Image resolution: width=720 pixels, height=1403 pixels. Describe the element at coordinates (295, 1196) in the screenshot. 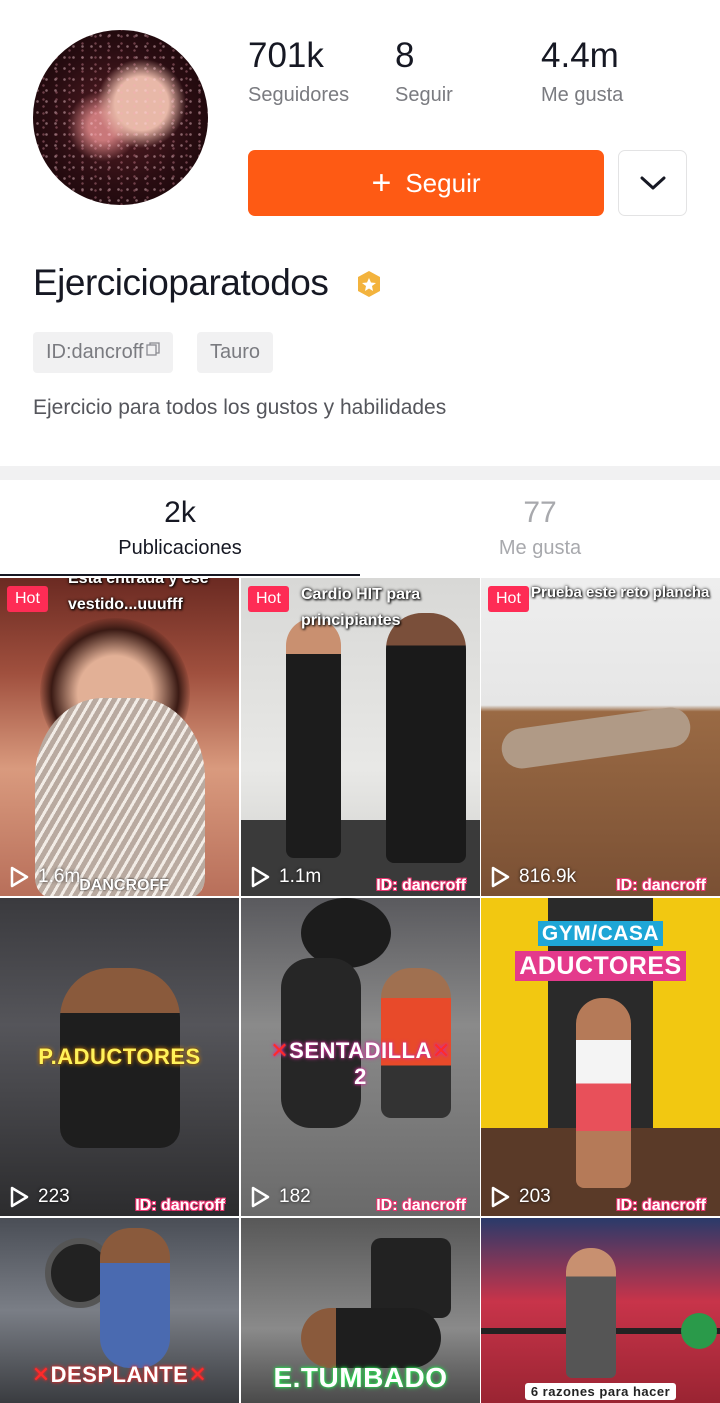

I see `play-count-value: 182` at that location.